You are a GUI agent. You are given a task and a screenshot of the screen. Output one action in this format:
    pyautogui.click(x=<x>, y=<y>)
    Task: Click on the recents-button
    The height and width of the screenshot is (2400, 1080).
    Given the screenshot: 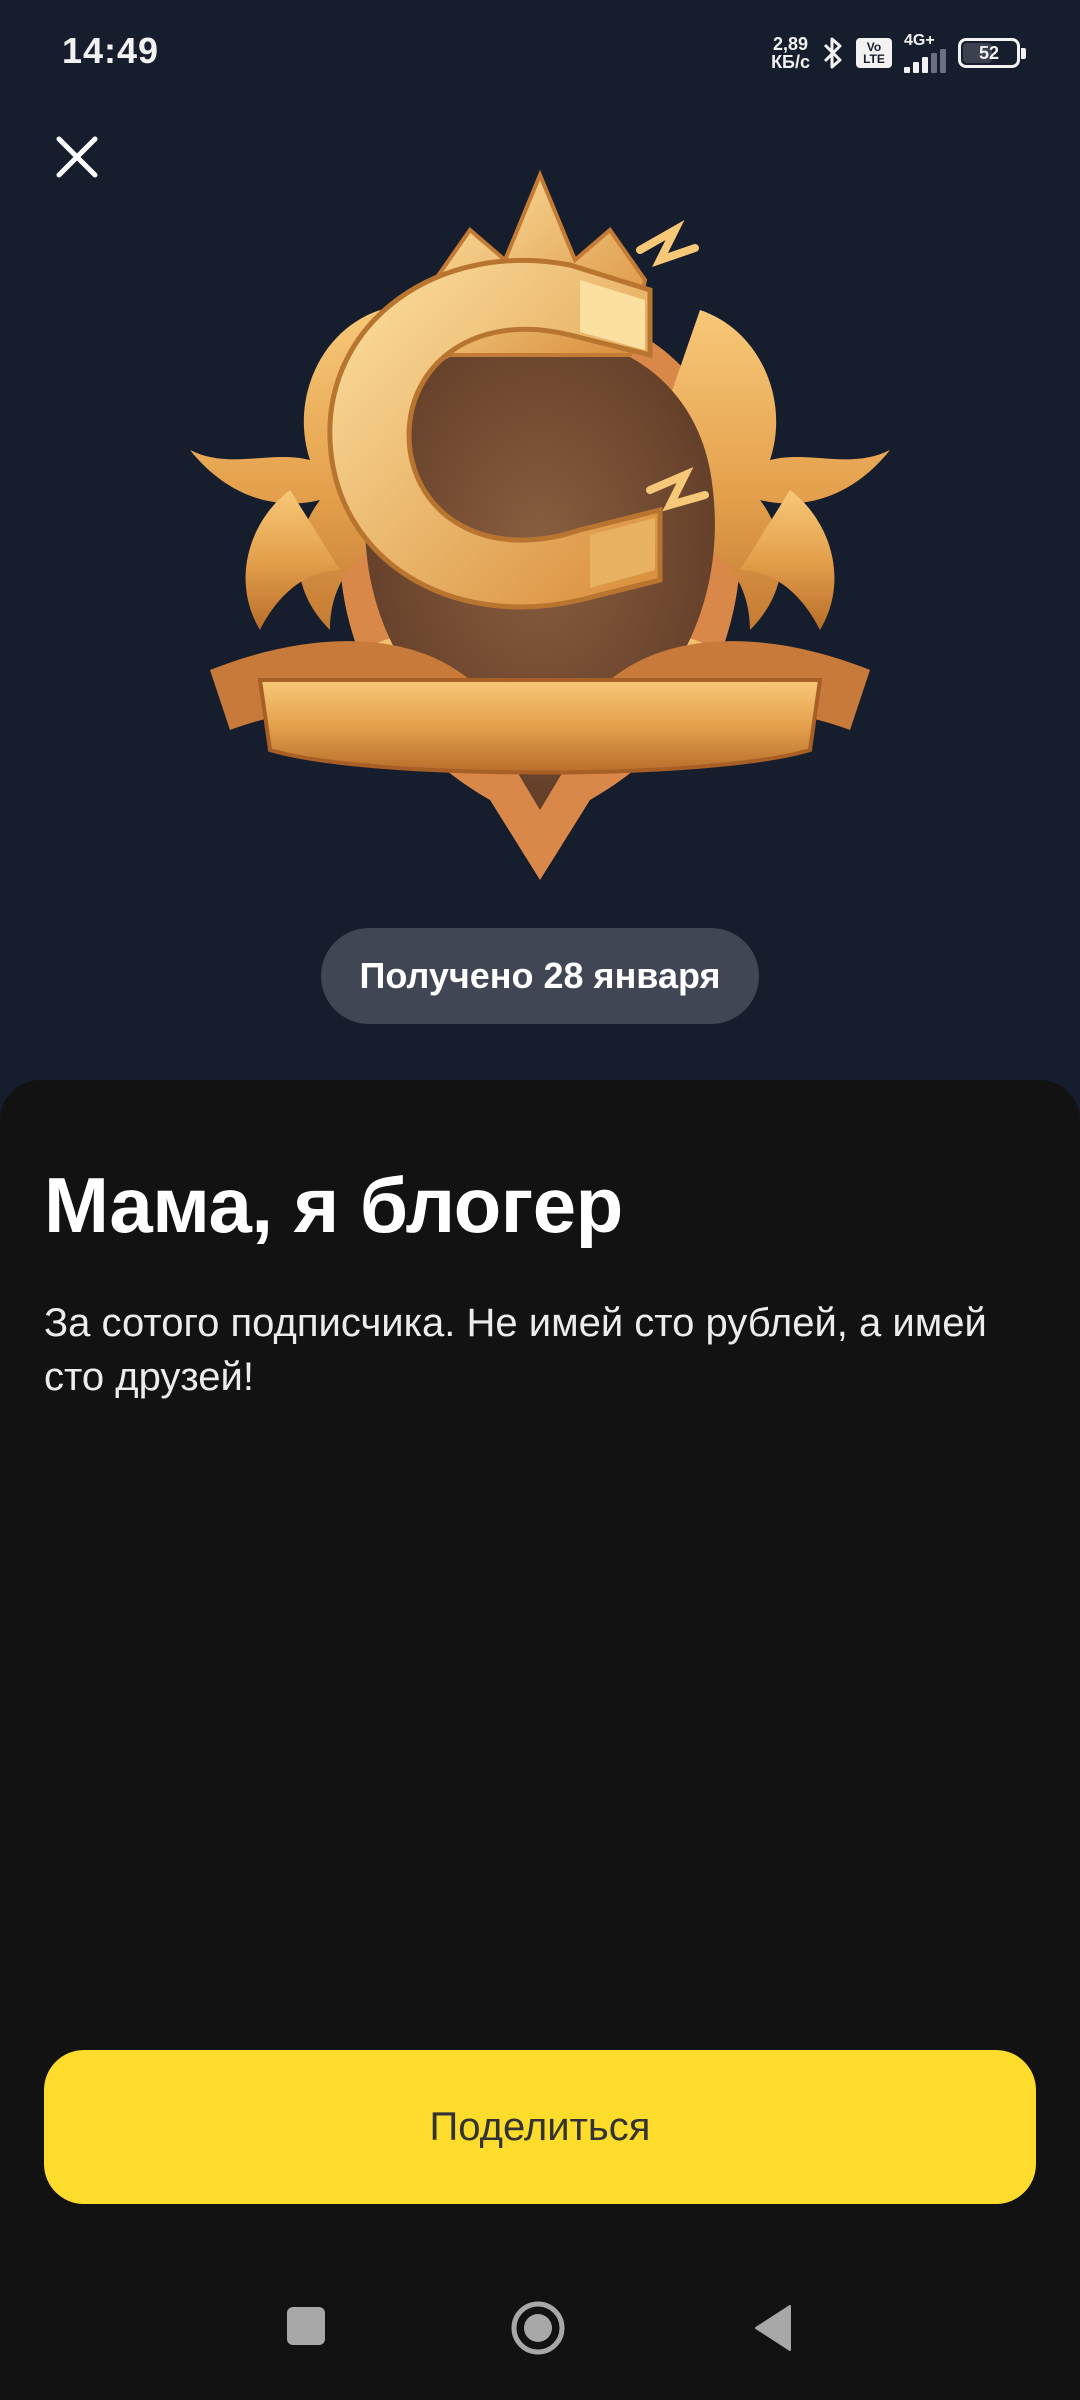 What is the action you would take?
    pyautogui.click(x=306, y=2326)
    